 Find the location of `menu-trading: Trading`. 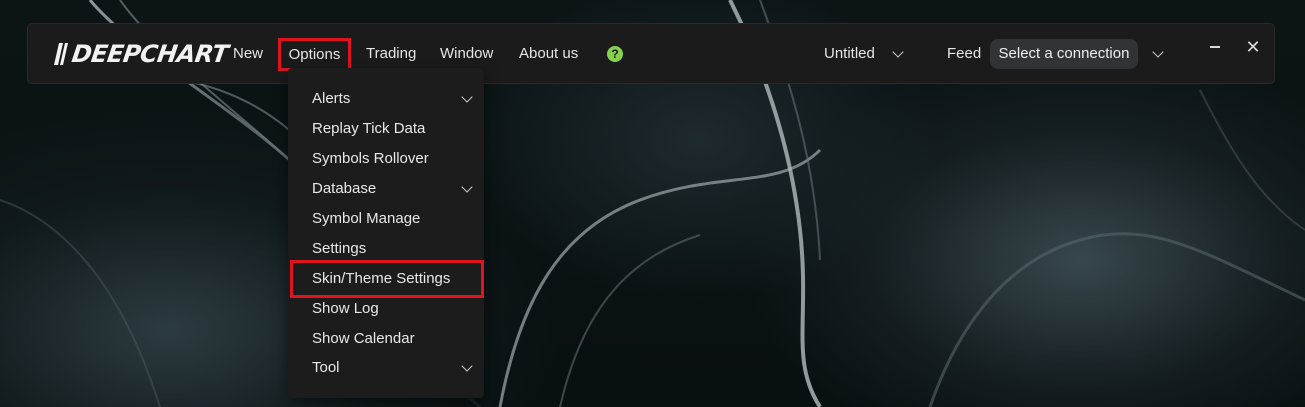

menu-trading: Trading is located at coordinates (391, 54).